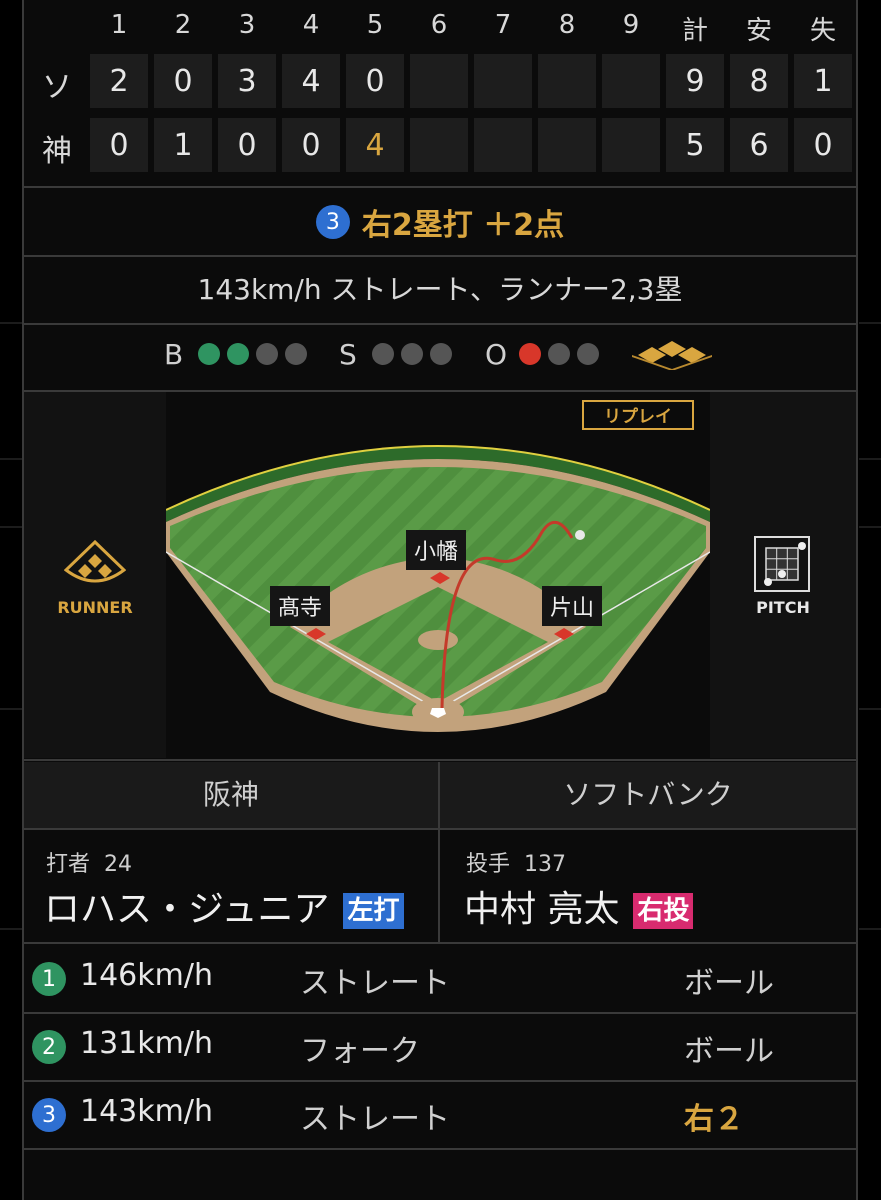 This screenshot has height=1200, width=881. Describe the element at coordinates (146, 1111) in the screenshot. I see `pitch-speed: 143km/h` at that location.